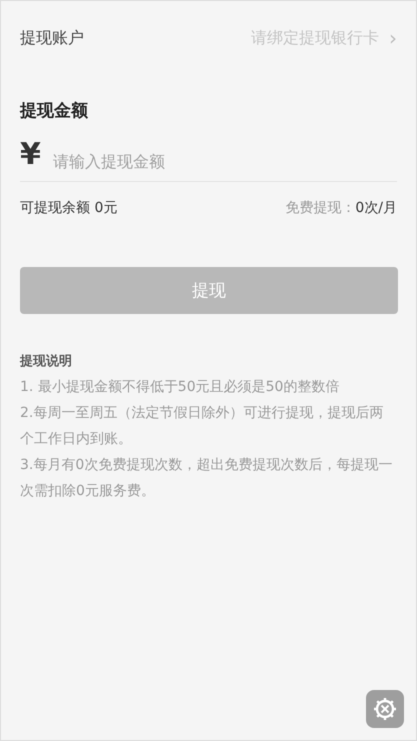 The height and width of the screenshot is (741, 417). What do you see at coordinates (206, 478) in the screenshot?
I see `note-text: 3.每月有0次免费提现次数，超出免费提现次数后，每提现一次需扣除0元服务费。` at bounding box center [206, 478].